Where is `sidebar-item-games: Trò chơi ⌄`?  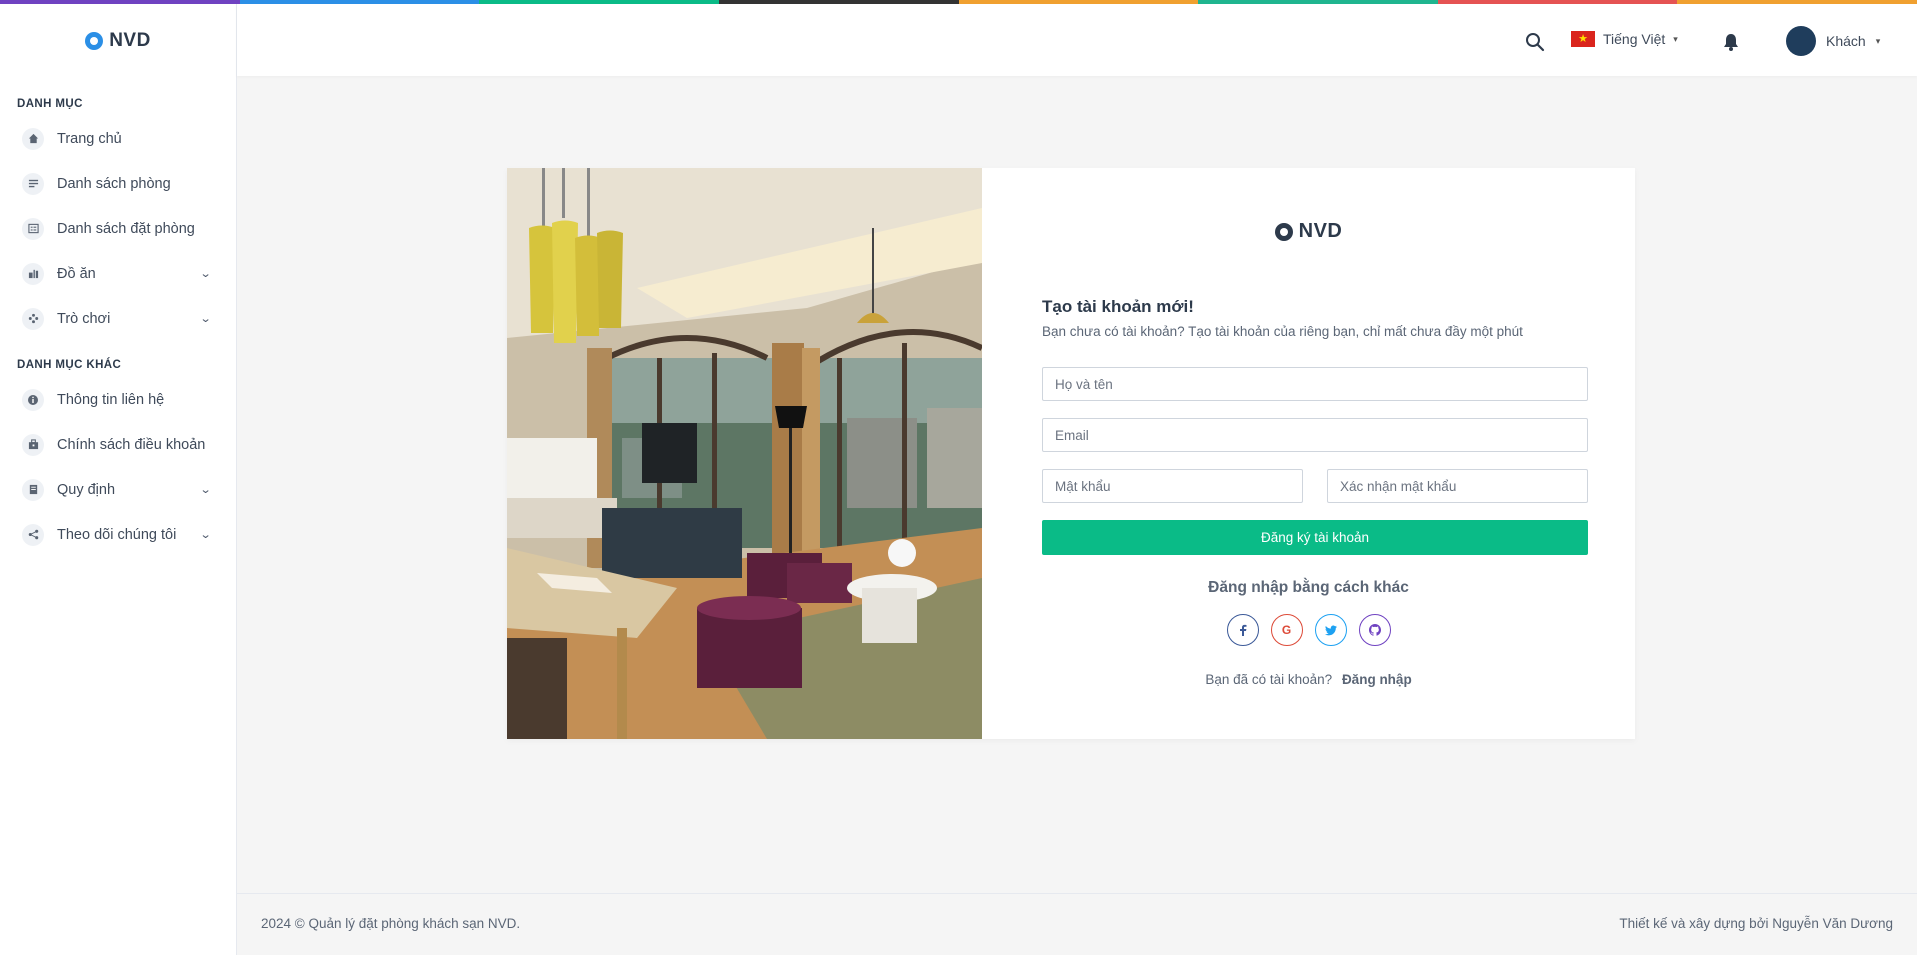
sidebar-item-games: Trò chơi ⌄ is located at coordinates (118, 318).